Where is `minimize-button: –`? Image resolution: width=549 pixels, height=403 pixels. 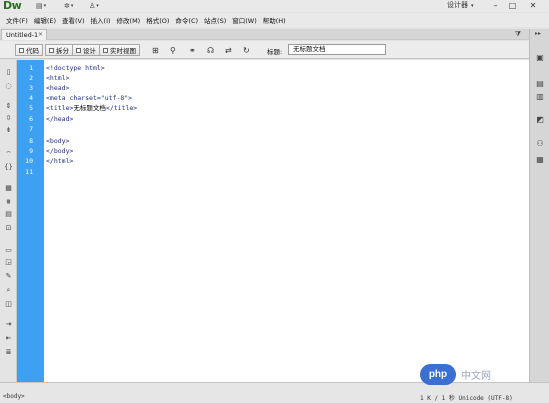
minimize-button: – is located at coordinates (495, 5).